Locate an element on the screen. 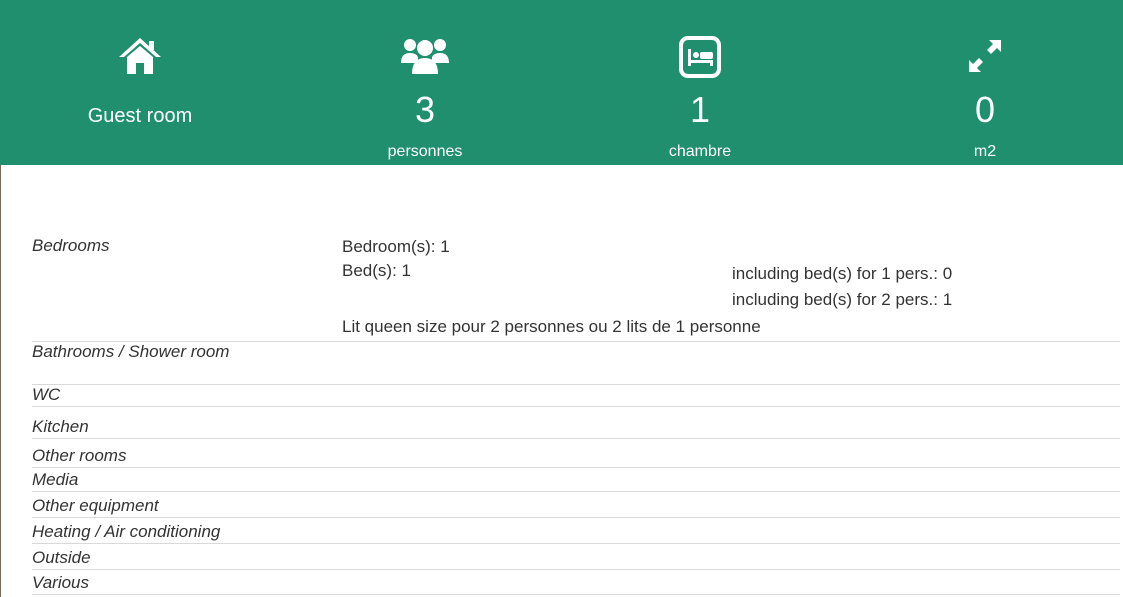  persons-unit: personnes is located at coordinates (425, 151).